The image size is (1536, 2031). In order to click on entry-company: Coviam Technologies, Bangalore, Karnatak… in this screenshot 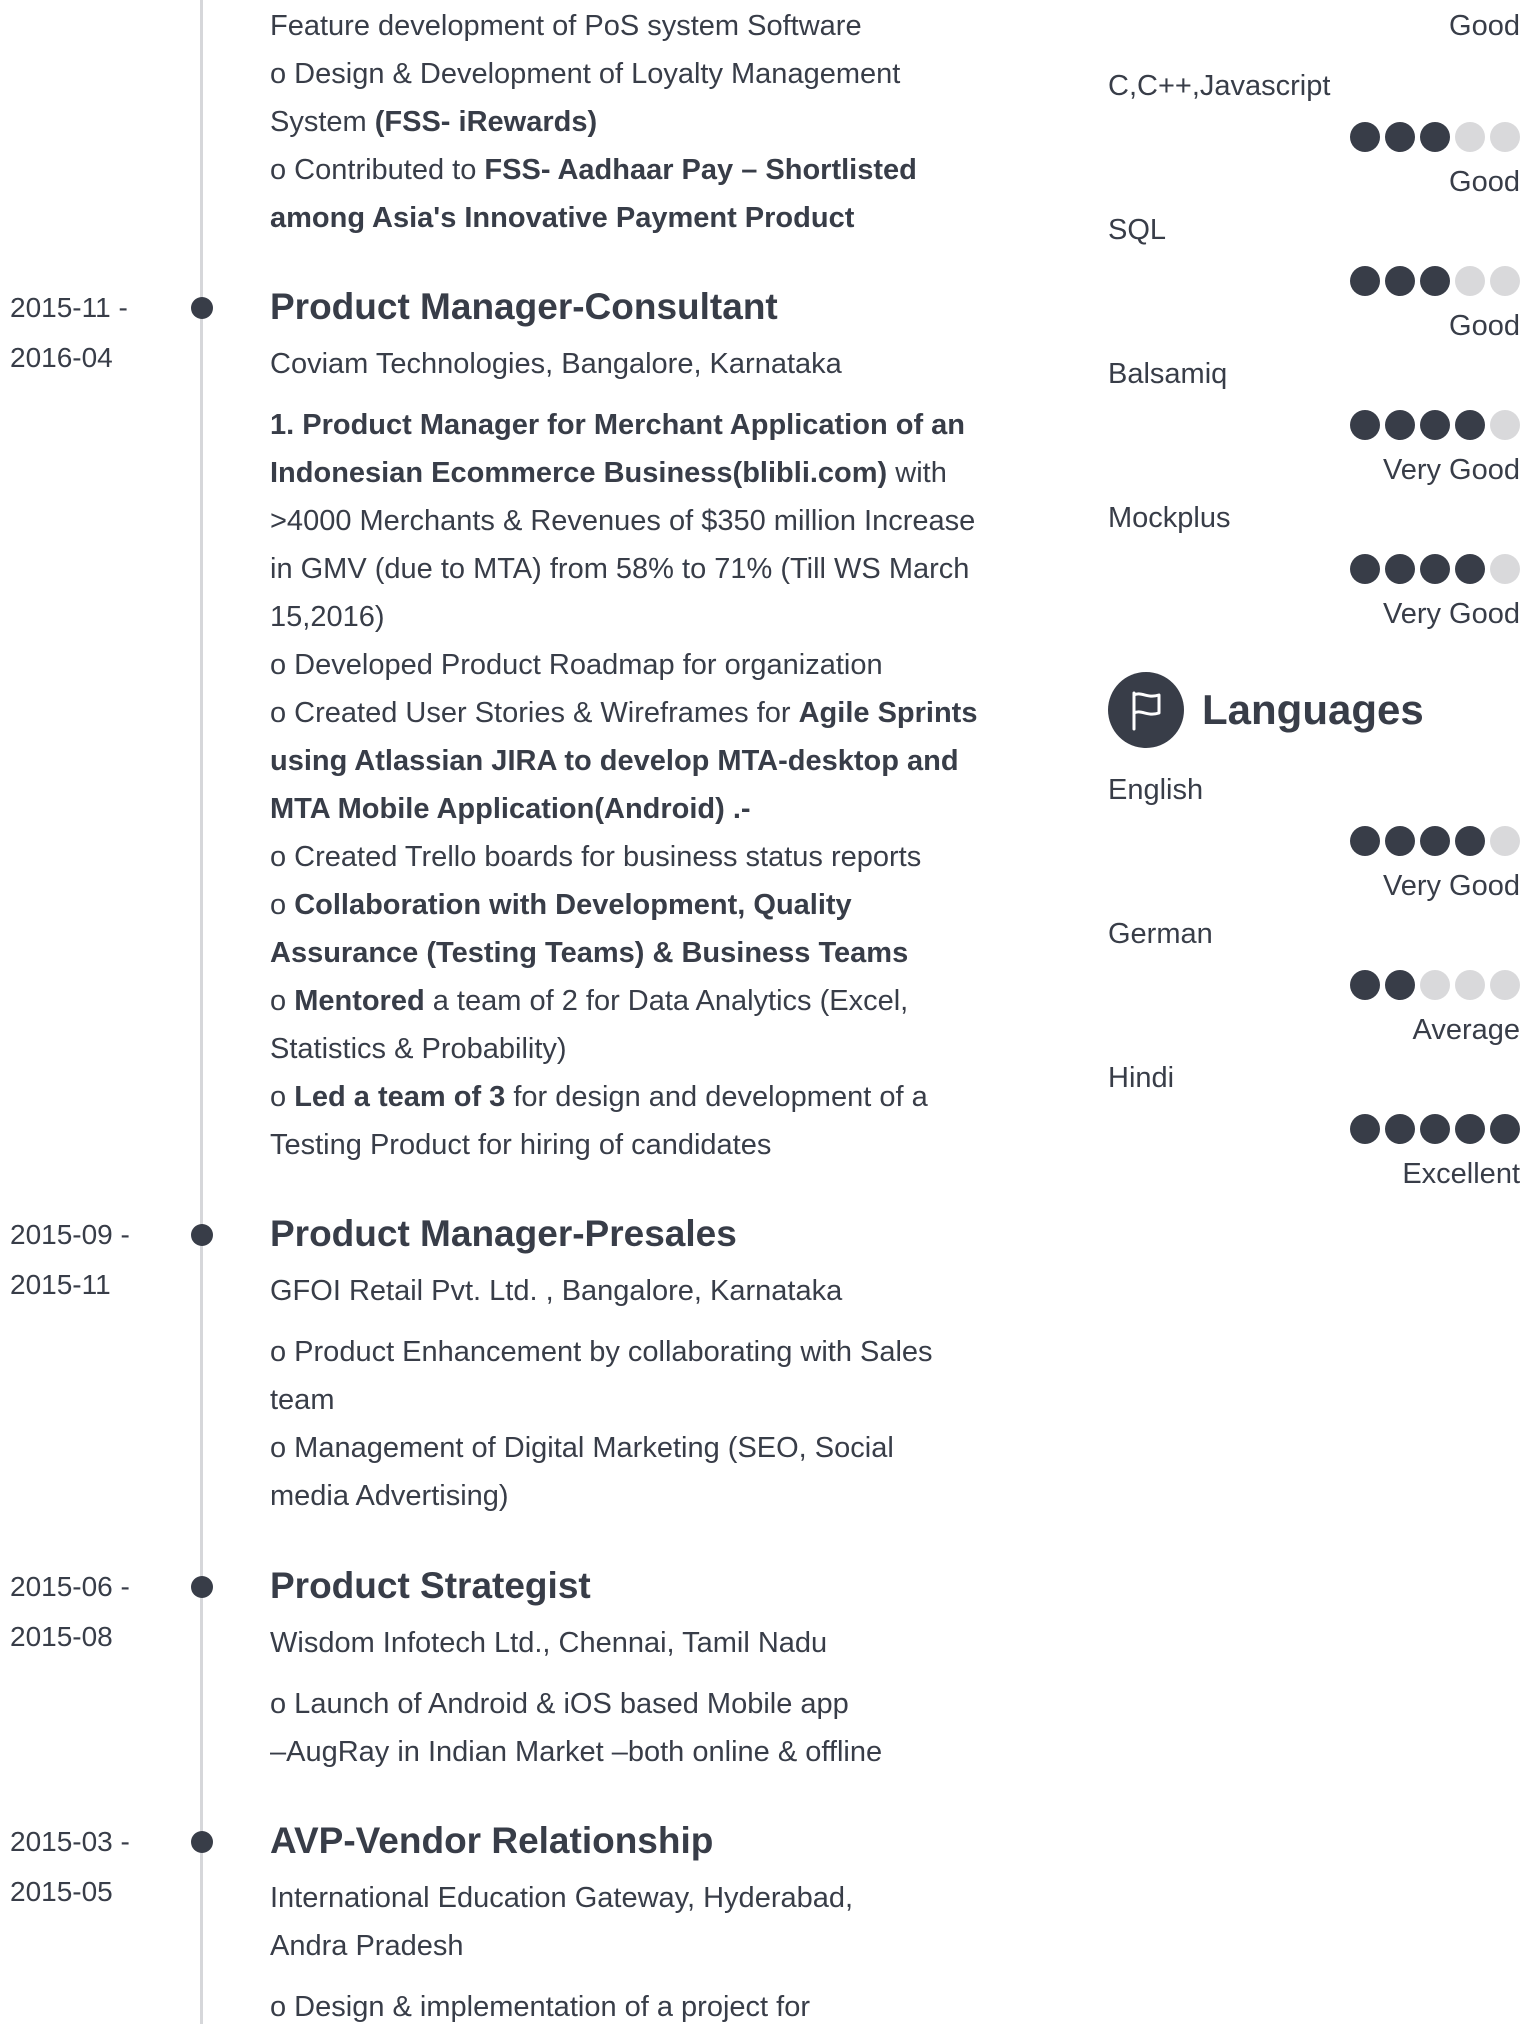, I will do `click(556, 364)`.